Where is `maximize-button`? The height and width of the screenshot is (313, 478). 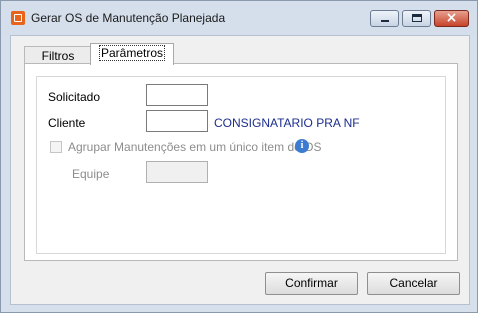 maximize-button is located at coordinates (416, 18).